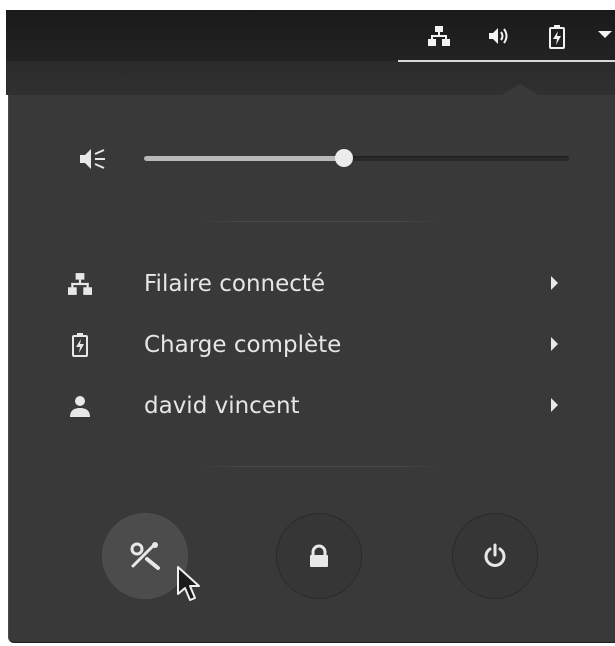 The width and height of the screenshot is (615, 646). What do you see at coordinates (606, 36) in the screenshot?
I see `dropdown-arrow-icon` at bounding box center [606, 36].